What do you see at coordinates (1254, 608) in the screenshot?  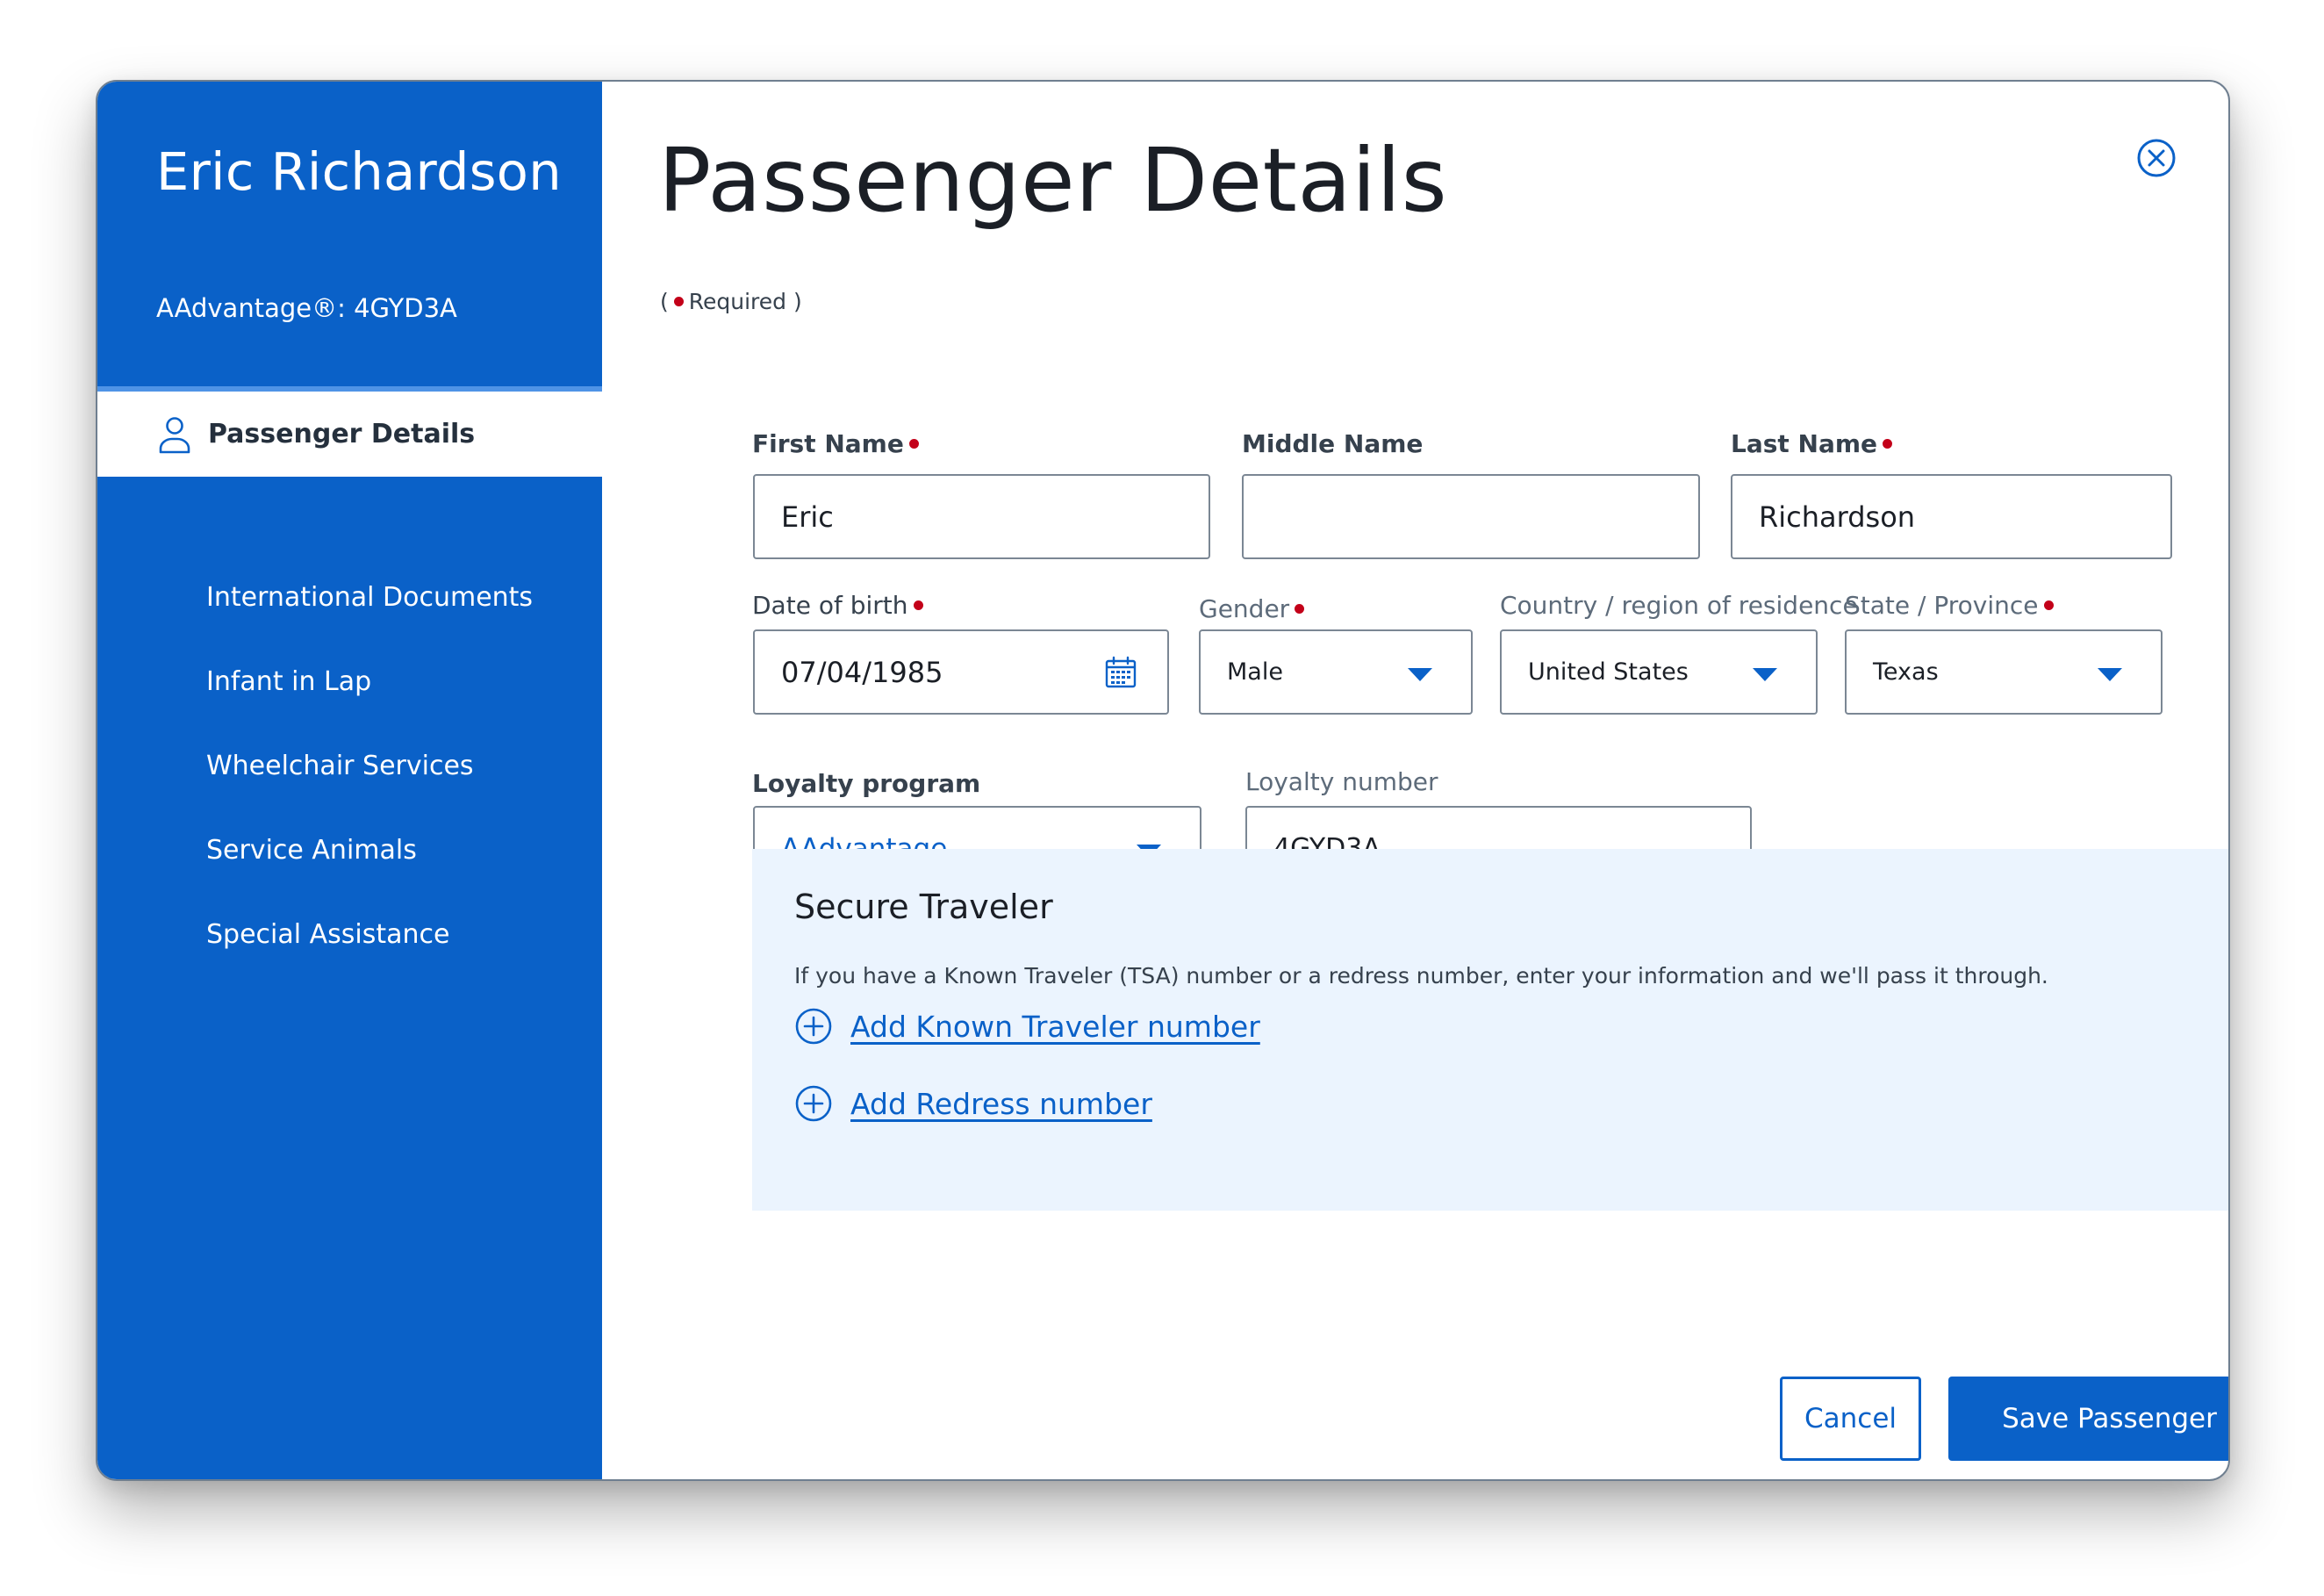 I see `gender-label: Gender` at bounding box center [1254, 608].